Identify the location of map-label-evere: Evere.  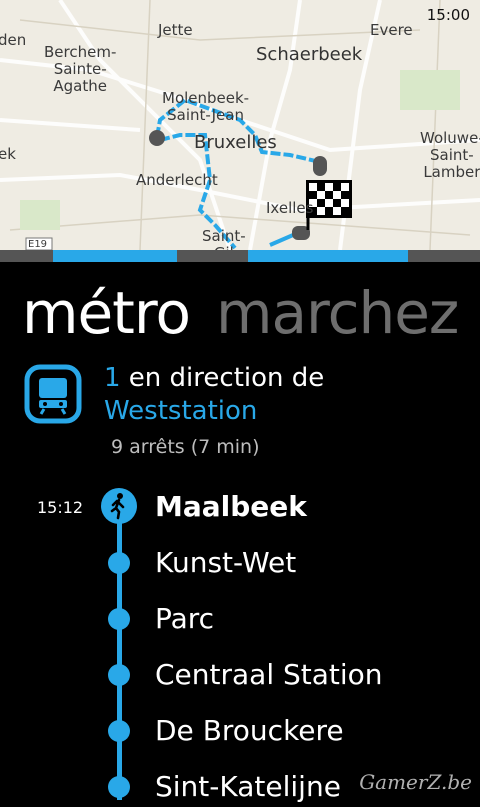
(391, 30).